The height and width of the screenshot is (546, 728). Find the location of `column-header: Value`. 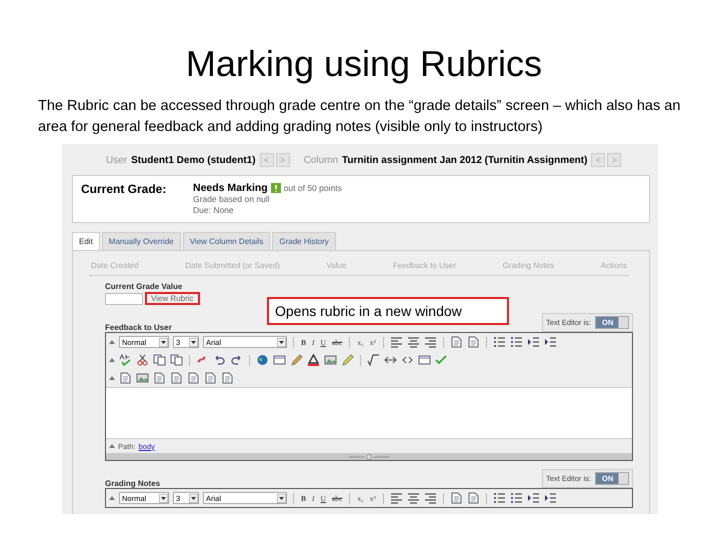

column-header: Value is located at coordinates (336, 265).